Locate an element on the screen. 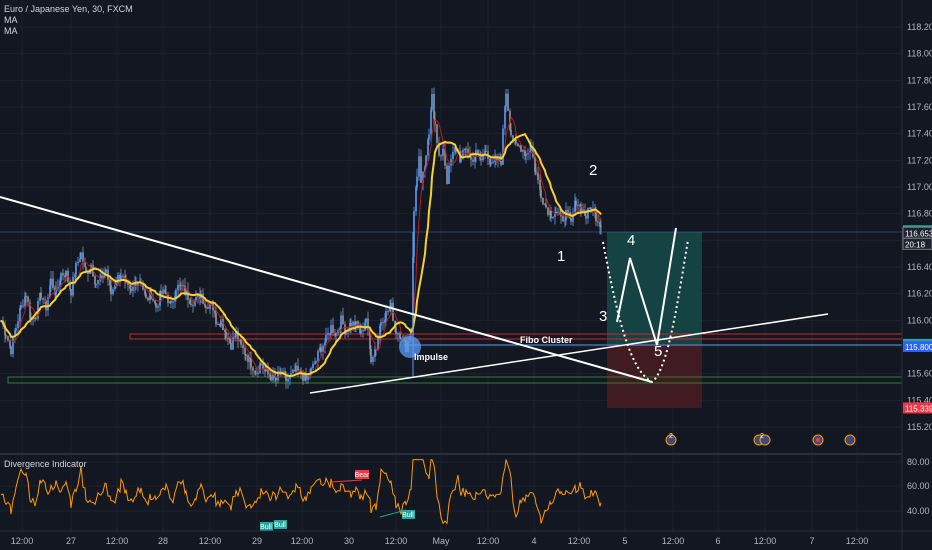 The height and width of the screenshot is (550, 932). time-tick-label: 30 is located at coordinates (349, 541).